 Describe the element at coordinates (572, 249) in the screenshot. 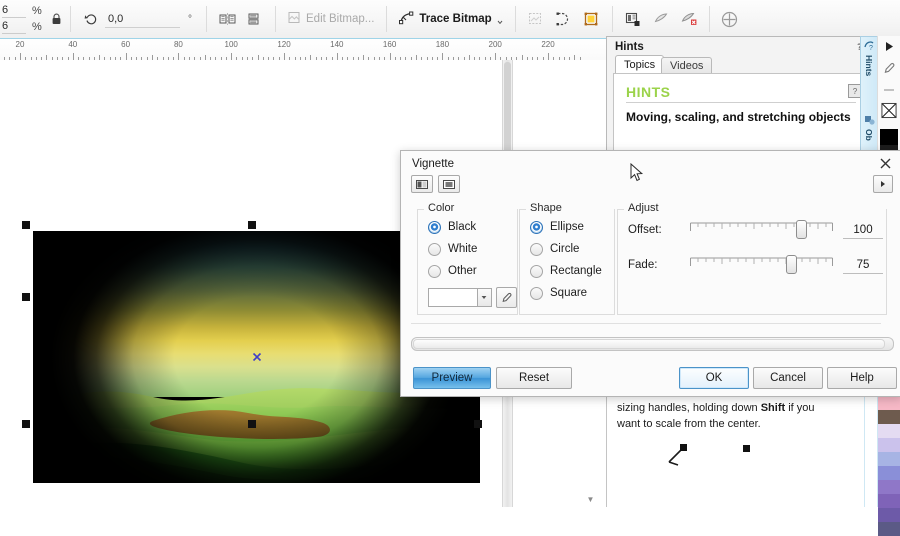

I see `radio-shape-circle: Circle` at that location.